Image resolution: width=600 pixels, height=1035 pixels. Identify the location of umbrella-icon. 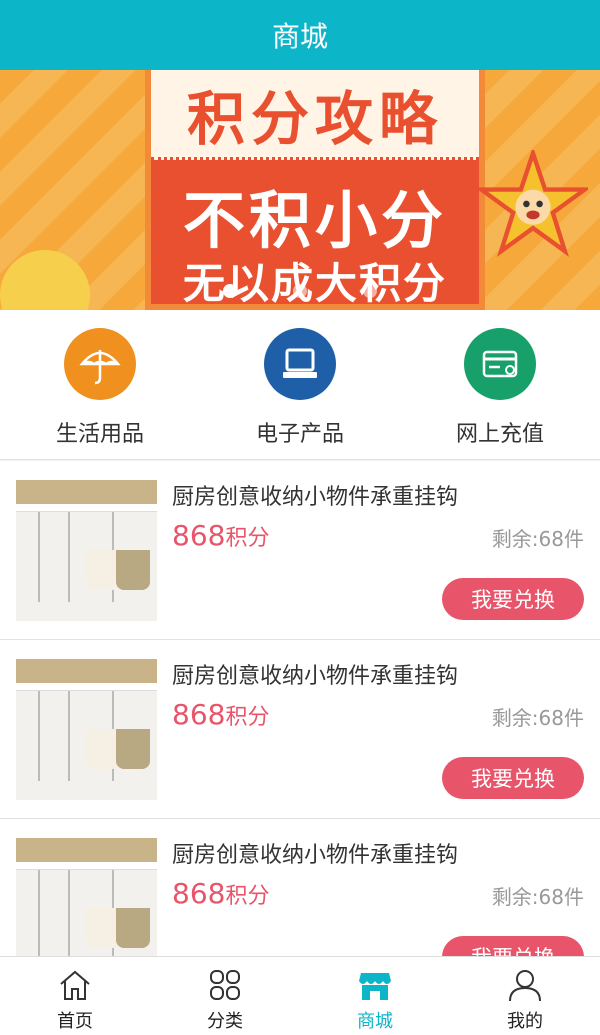
(100, 364).